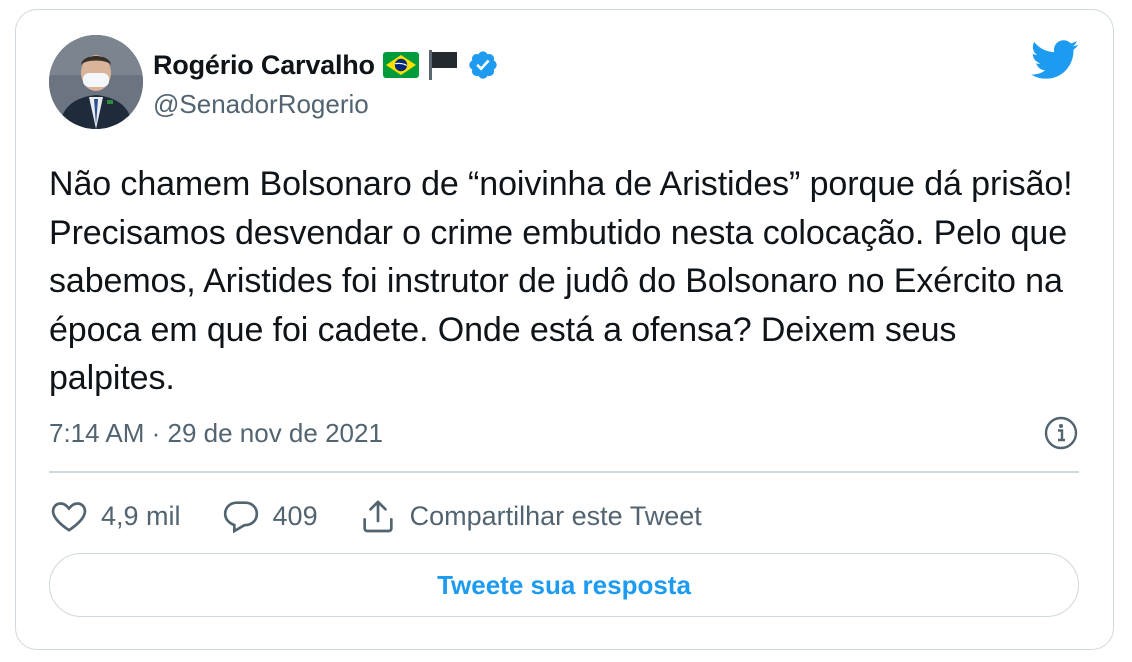 This screenshot has width=1132, height=662. I want to click on brazil-flag-icon, so click(400, 65).